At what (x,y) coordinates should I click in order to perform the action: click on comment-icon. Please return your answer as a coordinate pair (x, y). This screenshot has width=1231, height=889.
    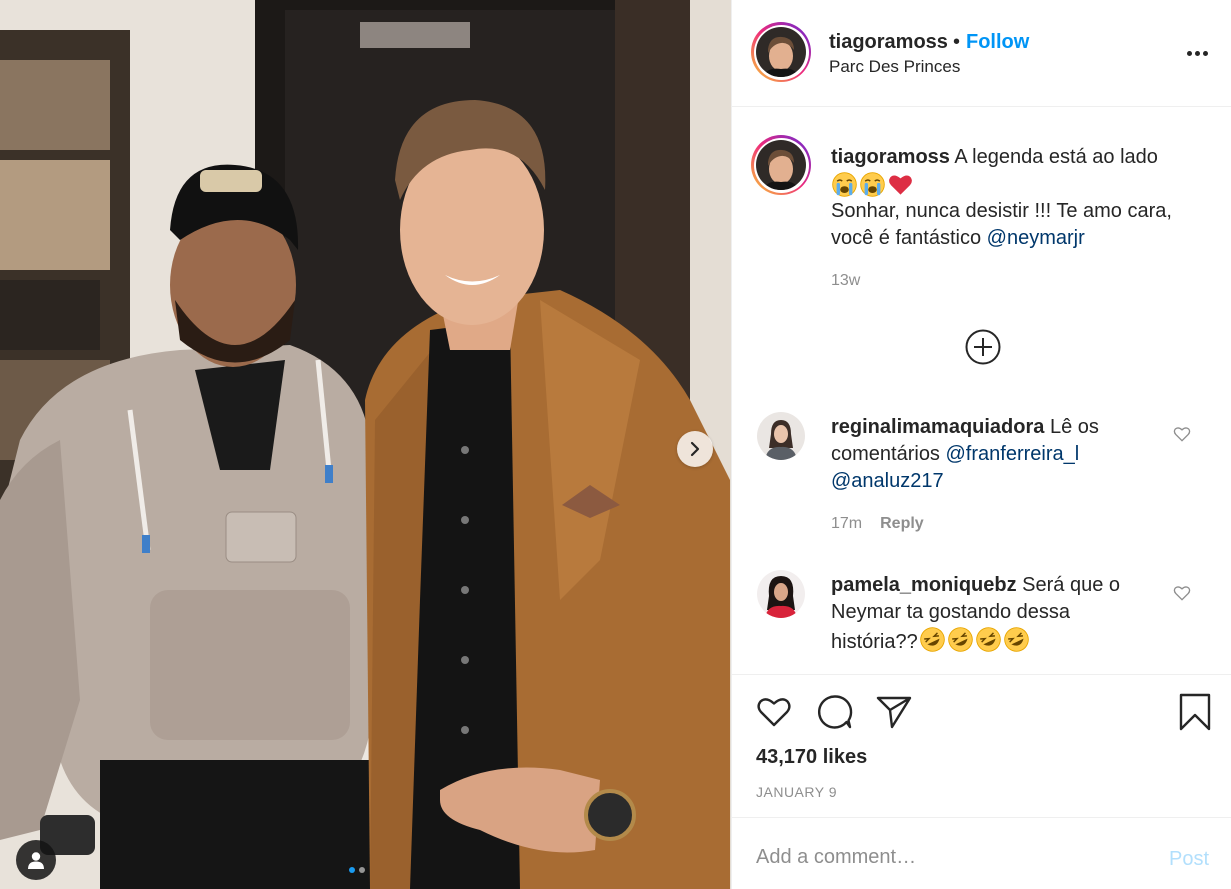
    Looking at the image, I should click on (835, 712).